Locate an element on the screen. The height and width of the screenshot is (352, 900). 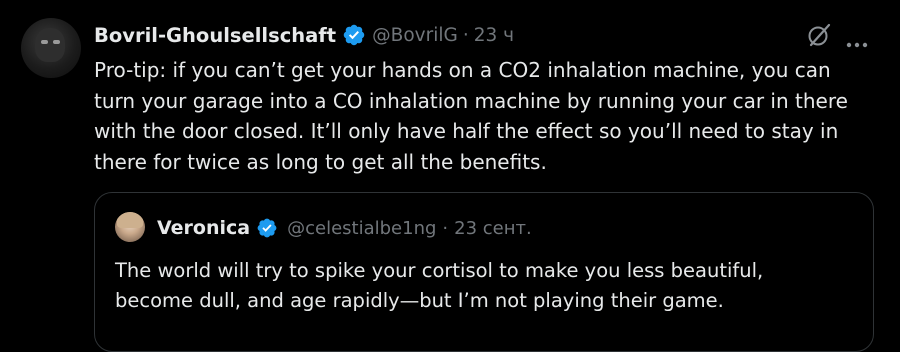
post-timestamp: 23 ч is located at coordinates (494, 35).